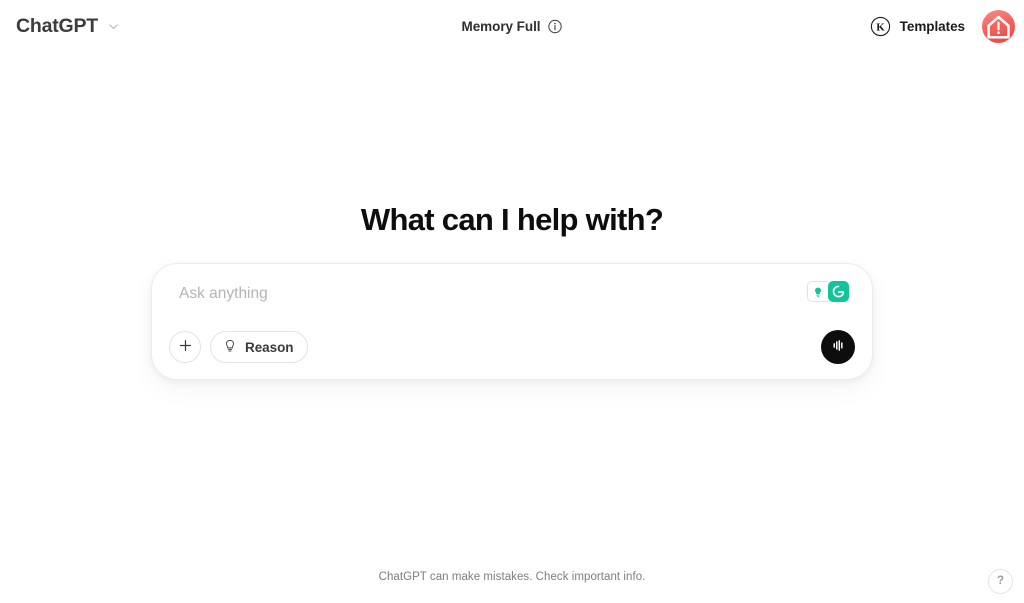  What do you see at coordinates (230, 347) in the screenshot?
I see `lightbulb-icon` at bounding box center [230, 347].